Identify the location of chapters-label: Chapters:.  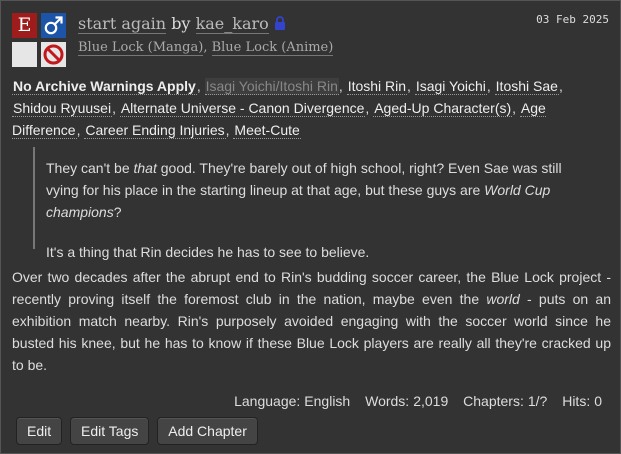
(493, 401).